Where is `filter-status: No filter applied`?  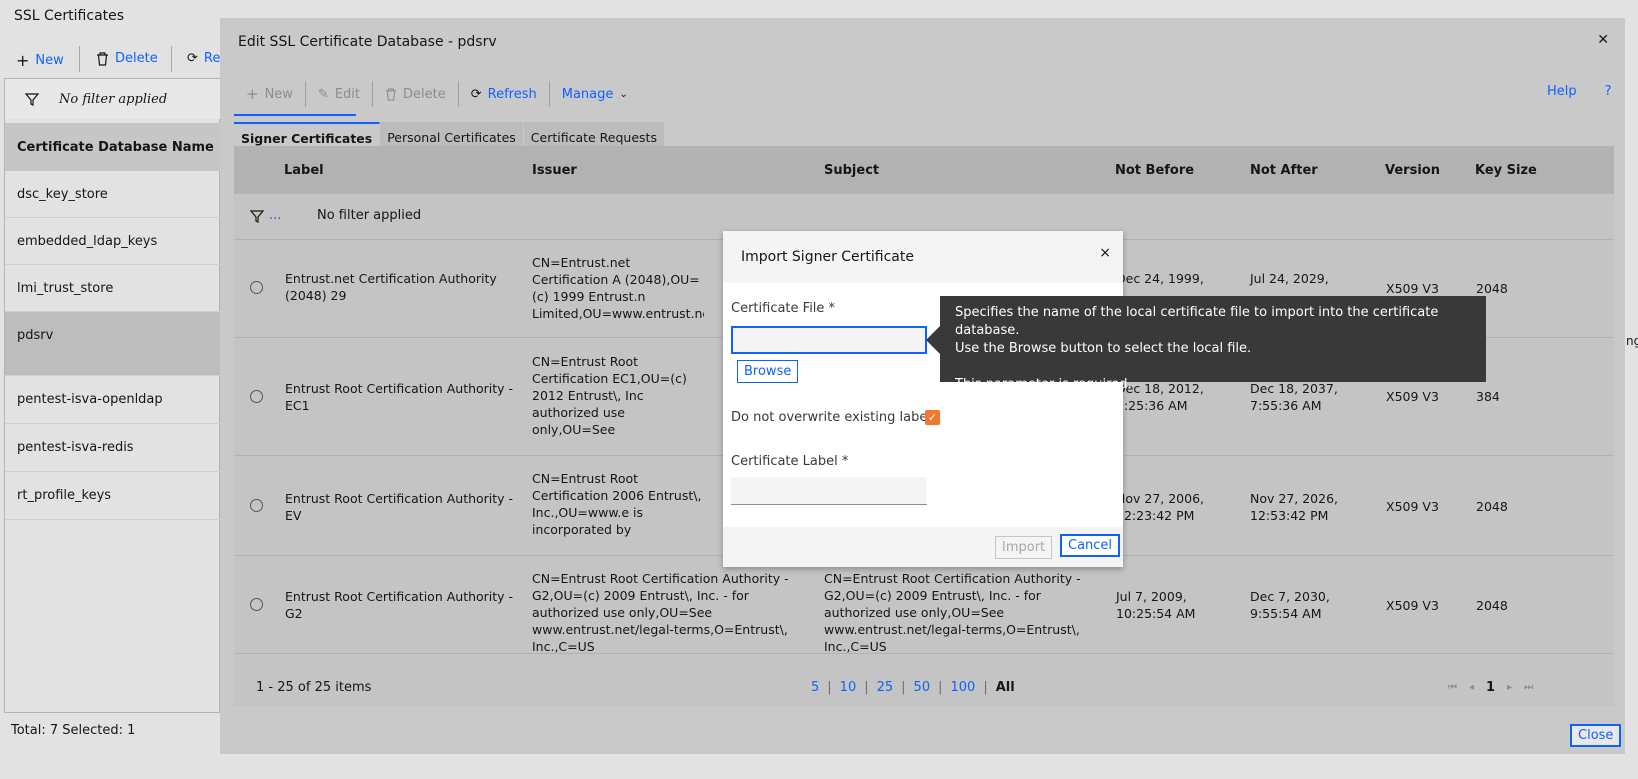
filter-status: No filter applied is located at coordinates (369, 215).